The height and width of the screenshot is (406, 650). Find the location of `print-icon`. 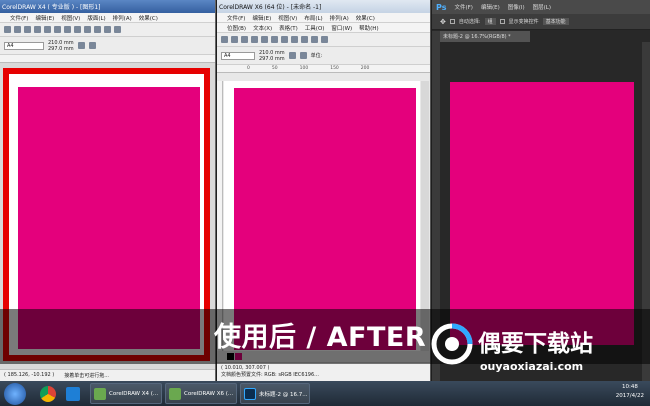

print-icon is located at coordinates (37, 29).